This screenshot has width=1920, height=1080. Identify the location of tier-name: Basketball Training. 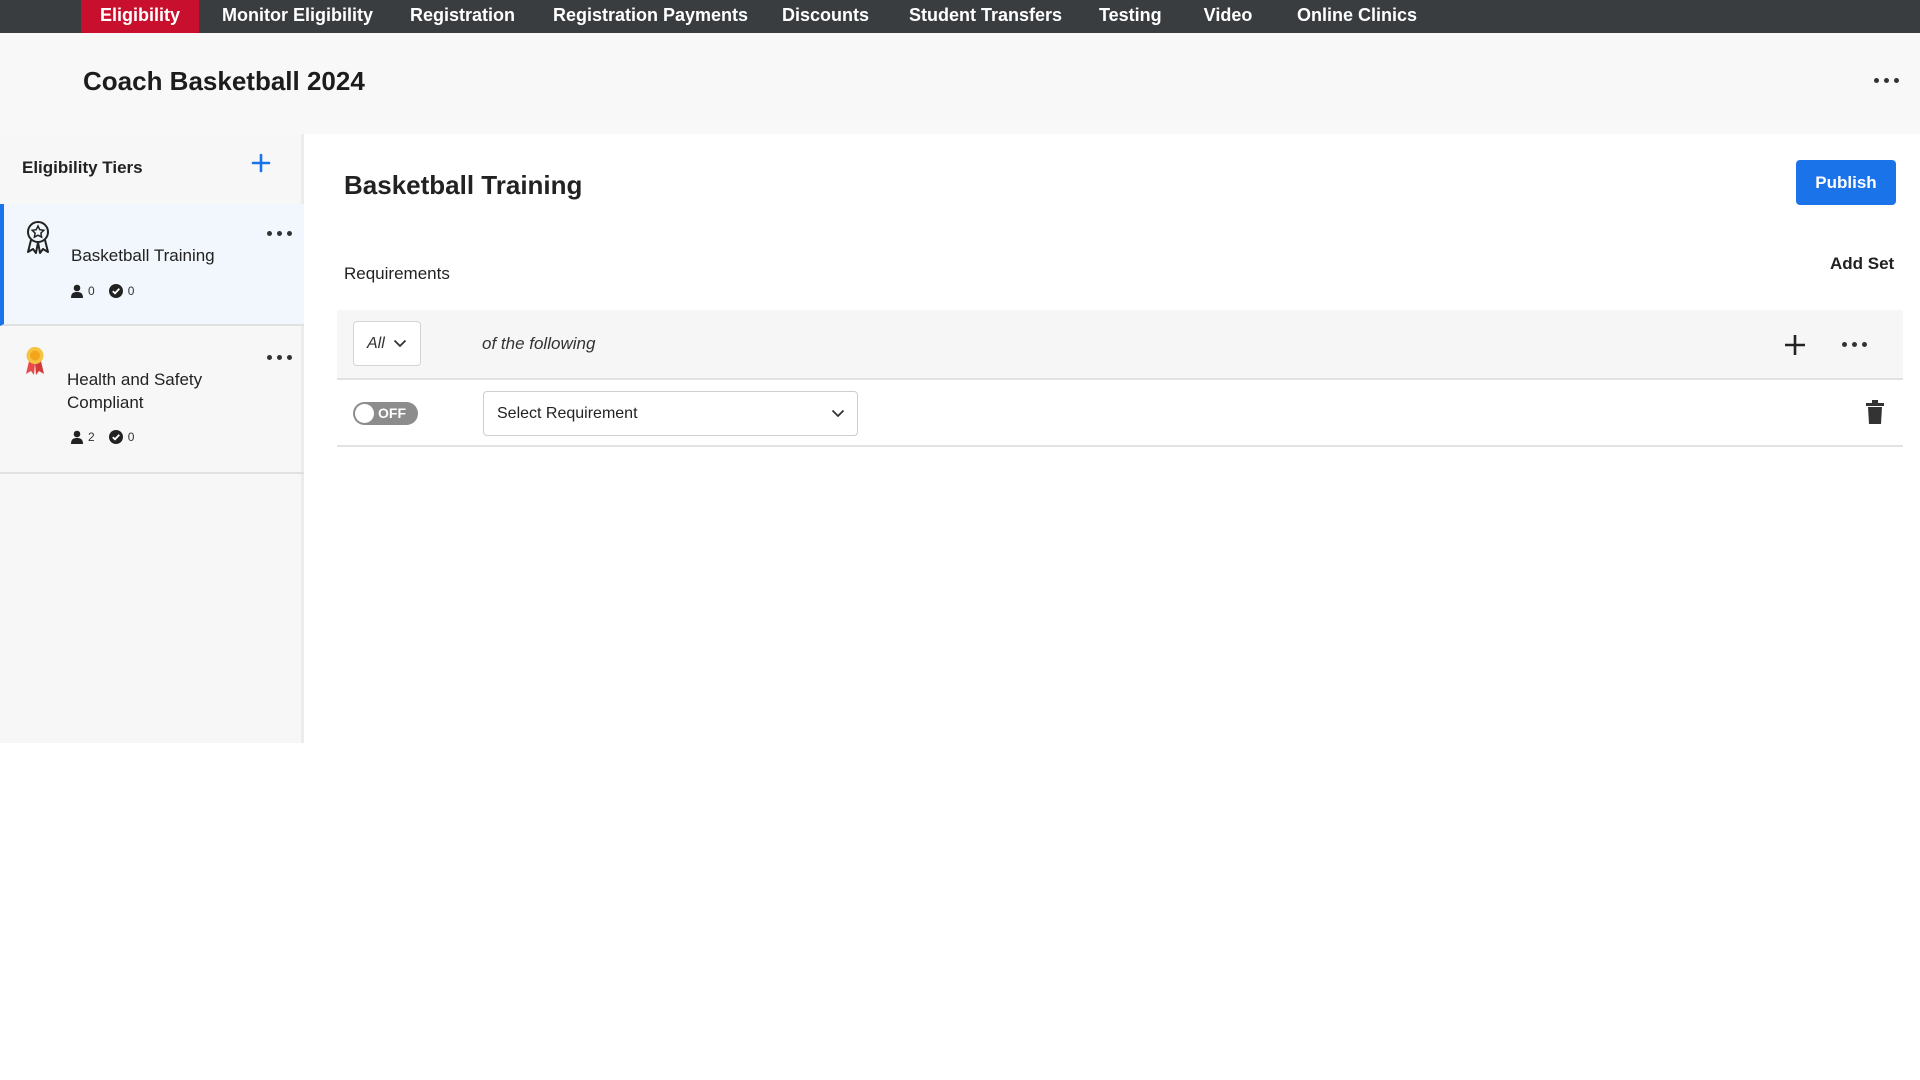
(143, 255).